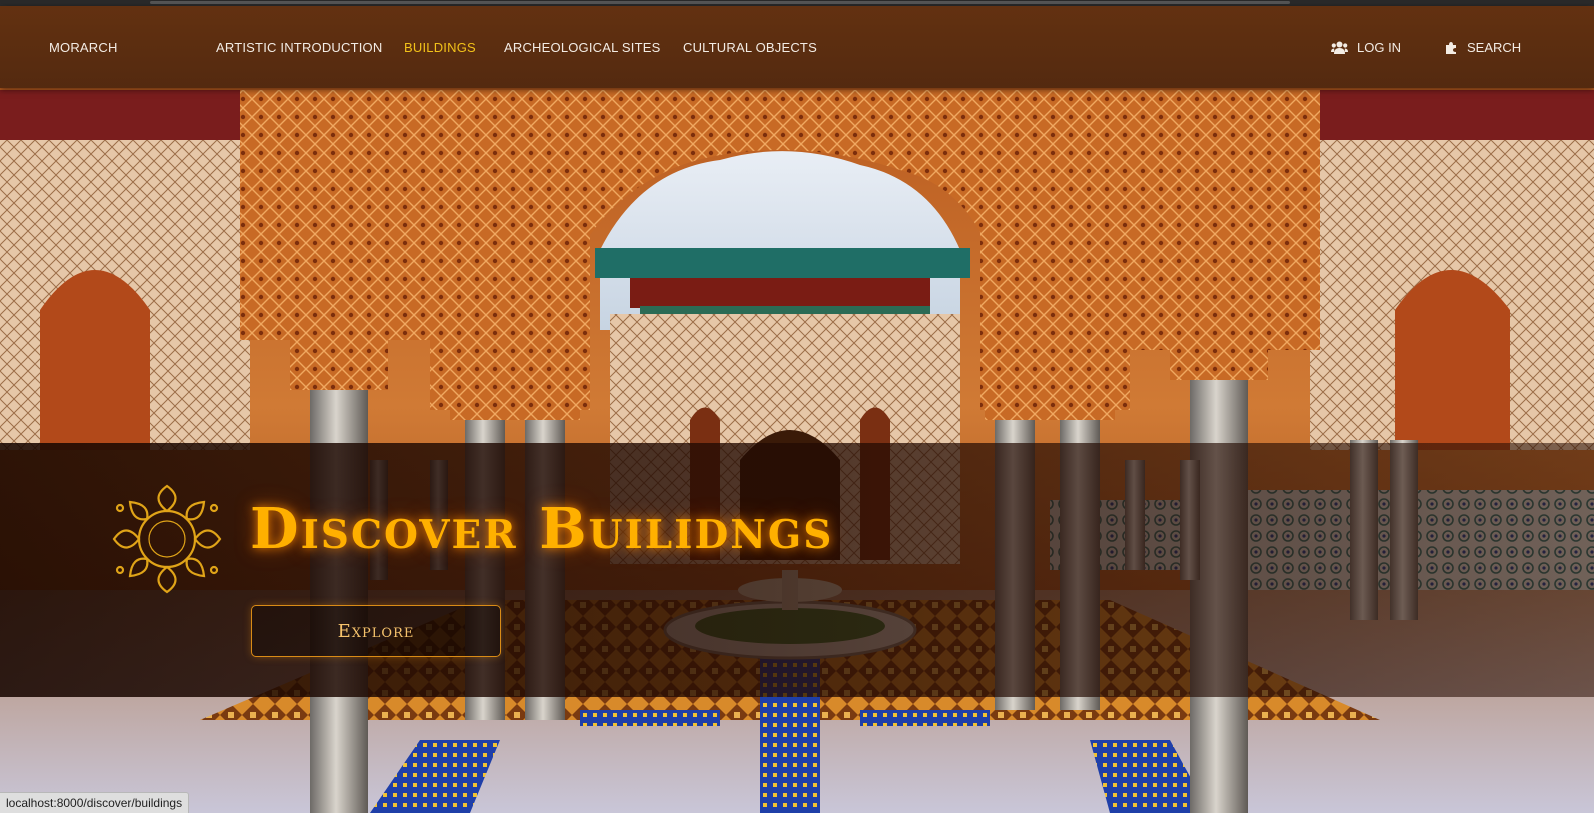 The image size is (1594, 813). What do you see at coordinates (720, 2) in the screenshot?
I see `scrollbar-thumb` at bounding box center [720, 2].